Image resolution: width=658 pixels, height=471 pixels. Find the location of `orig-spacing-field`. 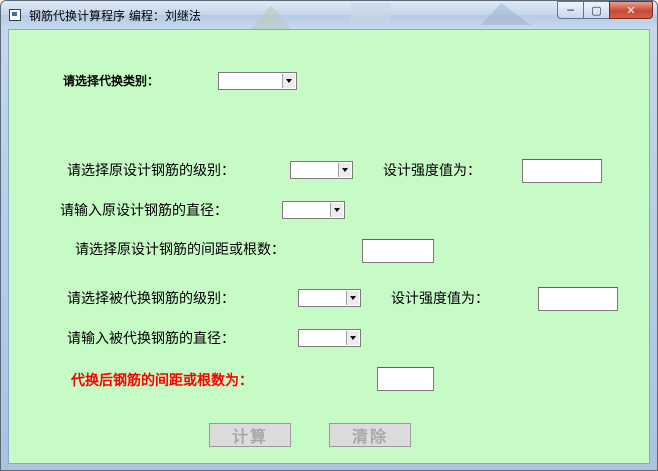

orig-spacing-field is located at coordinates (398, 251).